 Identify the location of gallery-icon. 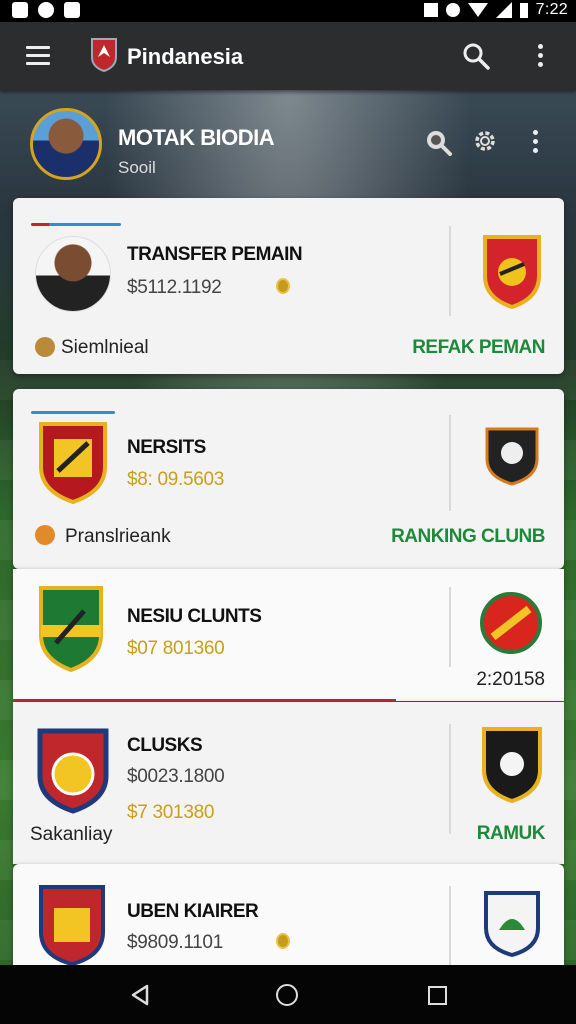
(20, 10).